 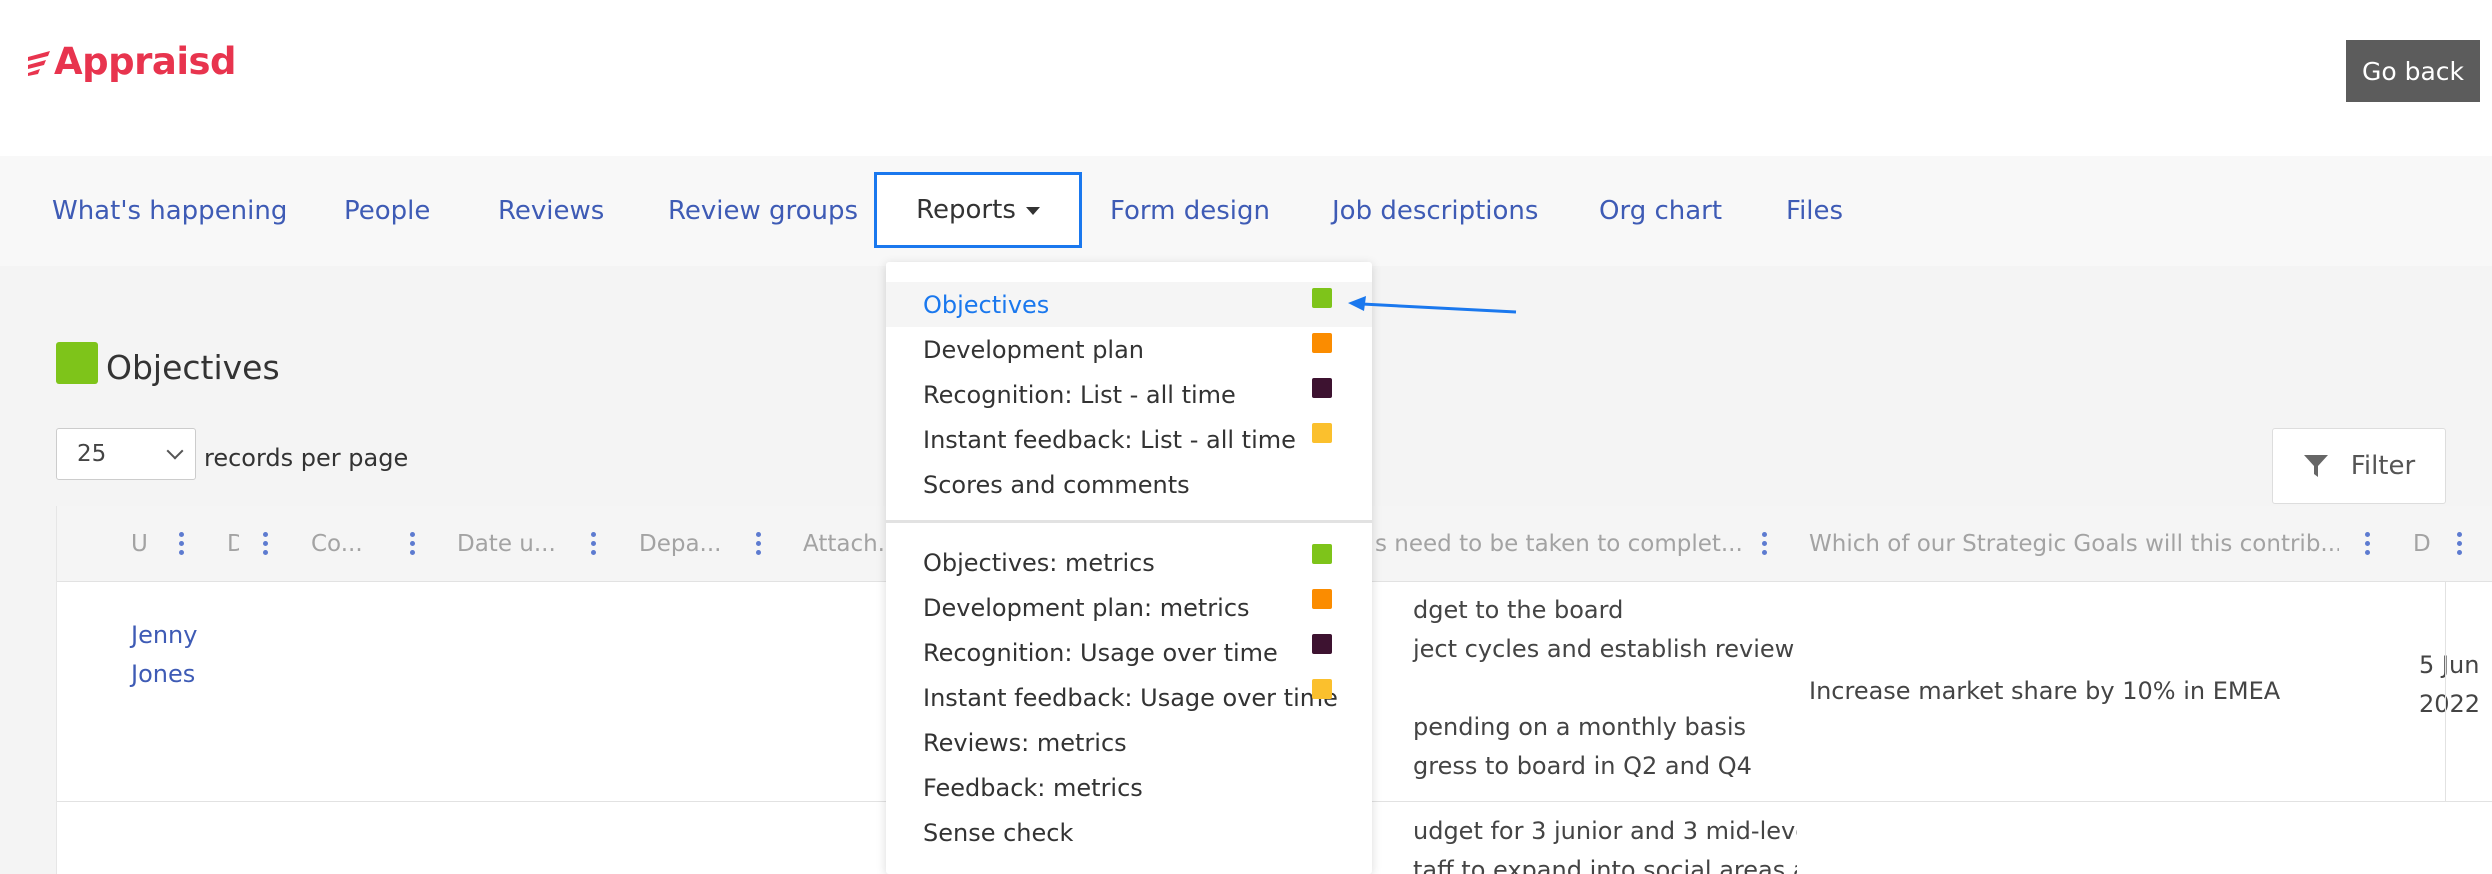 I want to click on menu-item-sense-check: Sense check, so click(x=1129, y=832).